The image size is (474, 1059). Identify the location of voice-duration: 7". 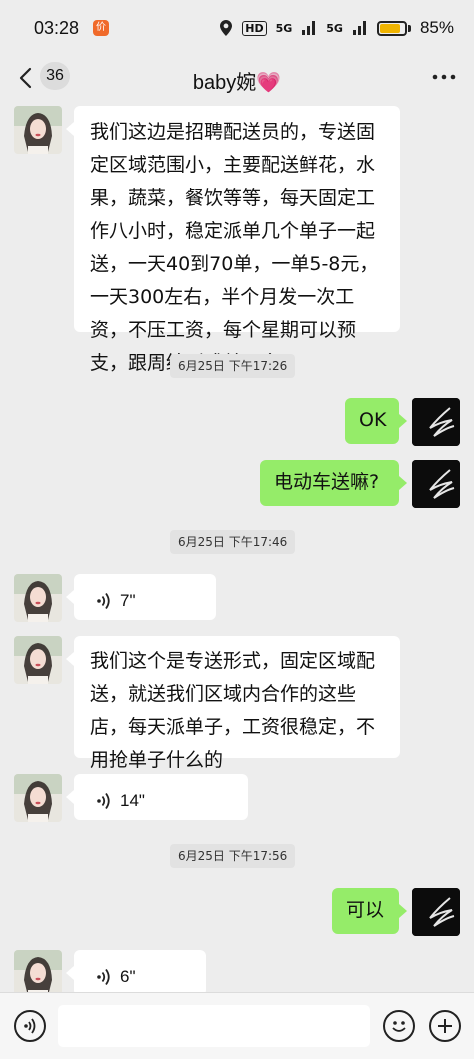
(128, 600).